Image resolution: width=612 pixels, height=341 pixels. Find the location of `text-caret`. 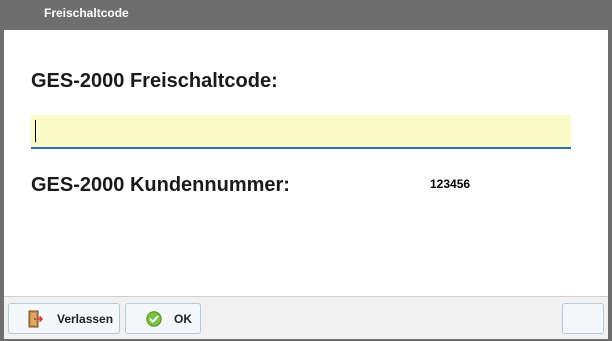

text-caret is located at coordinates (35, 131).